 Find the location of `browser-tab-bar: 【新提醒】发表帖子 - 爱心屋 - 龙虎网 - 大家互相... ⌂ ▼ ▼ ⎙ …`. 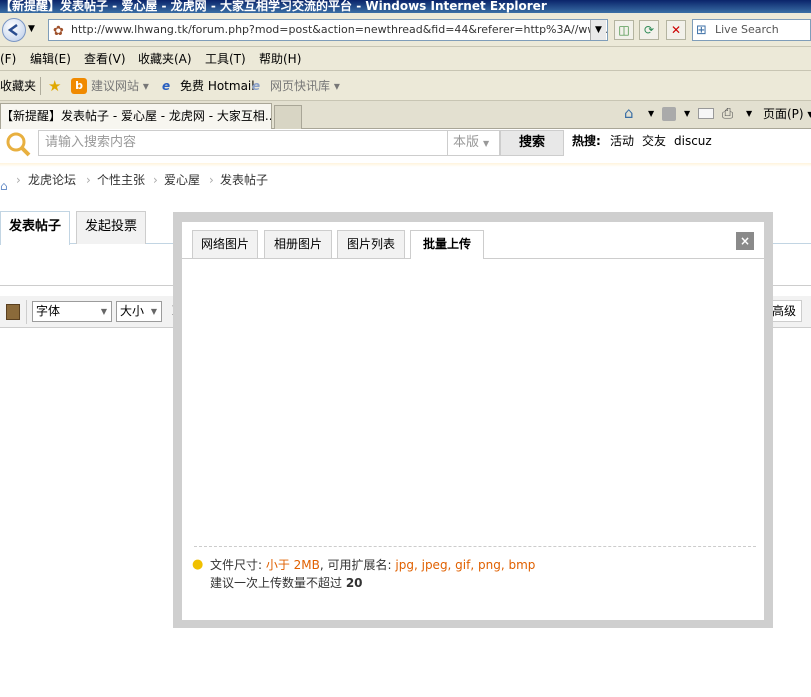

browser-tab-bar: 【新提醒】发表帖子 - 爱心屋 - 龙虎网 - 大家互相... ⌂ ▼ ▼ ⎙ … is located at coordinates (405, 115).